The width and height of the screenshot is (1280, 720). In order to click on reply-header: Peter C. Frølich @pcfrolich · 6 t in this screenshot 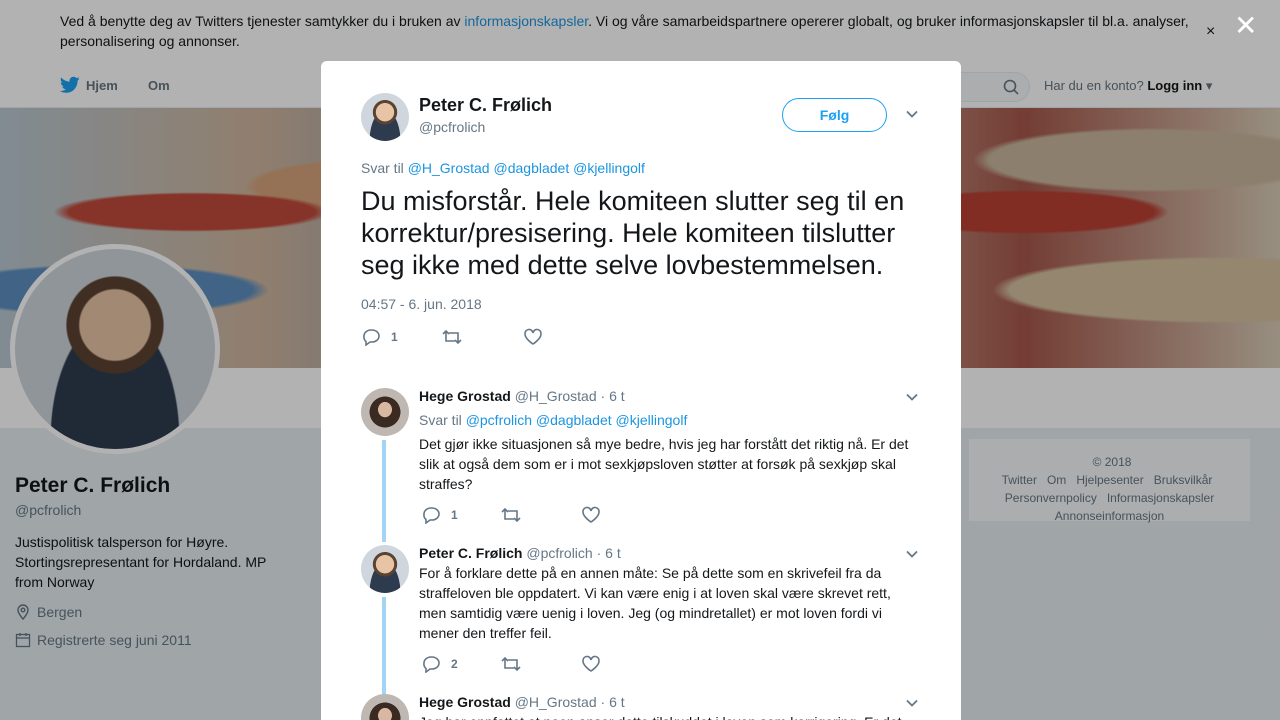, I will do `click(520, 553)`.